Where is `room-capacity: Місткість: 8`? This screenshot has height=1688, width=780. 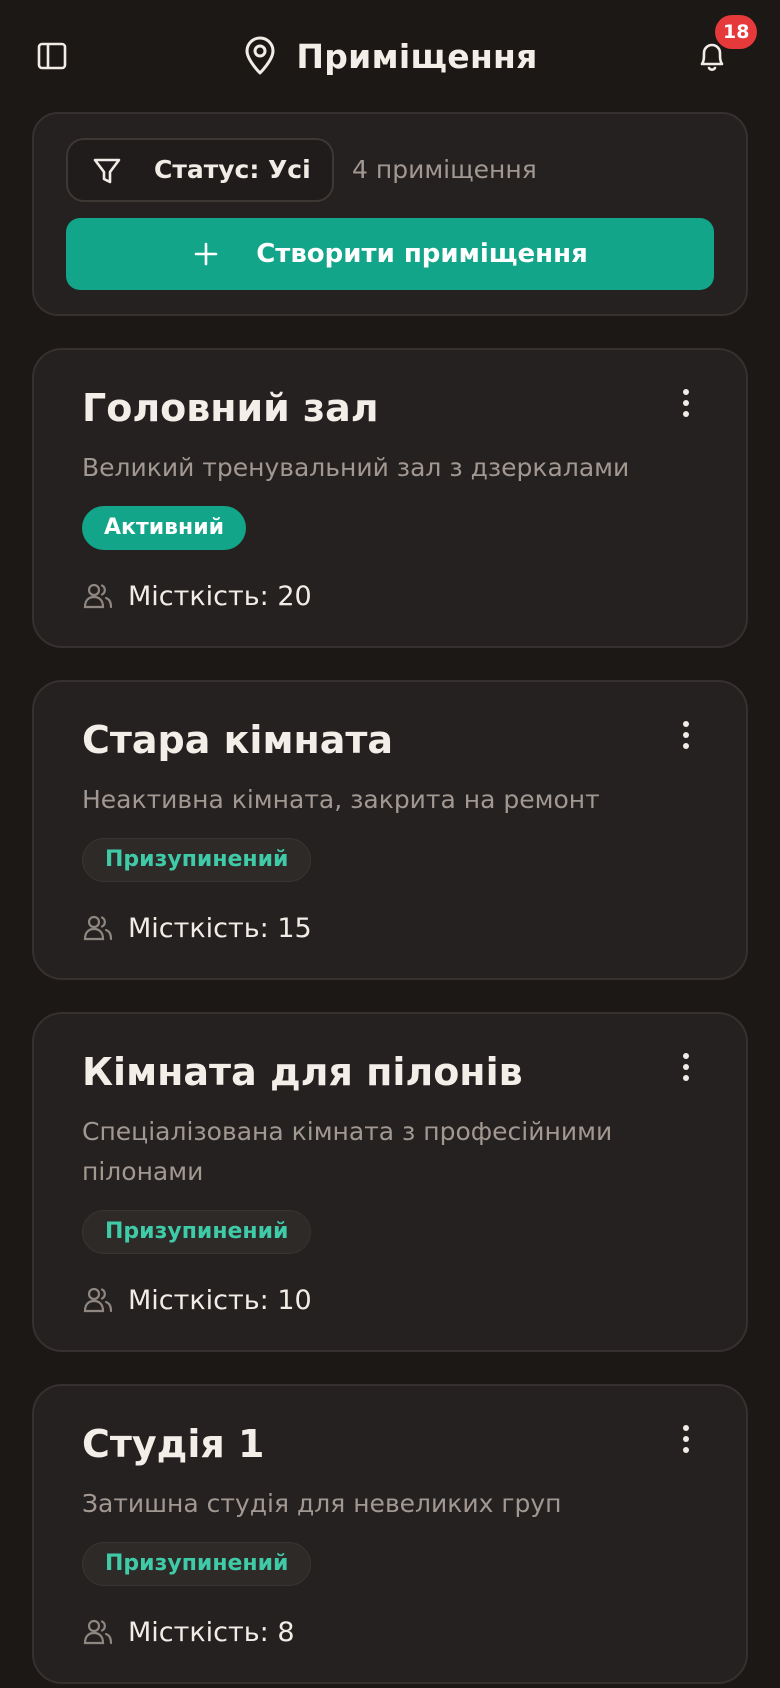 room-capacity: Місткість: 8 is located at coordinates (188, 1632).